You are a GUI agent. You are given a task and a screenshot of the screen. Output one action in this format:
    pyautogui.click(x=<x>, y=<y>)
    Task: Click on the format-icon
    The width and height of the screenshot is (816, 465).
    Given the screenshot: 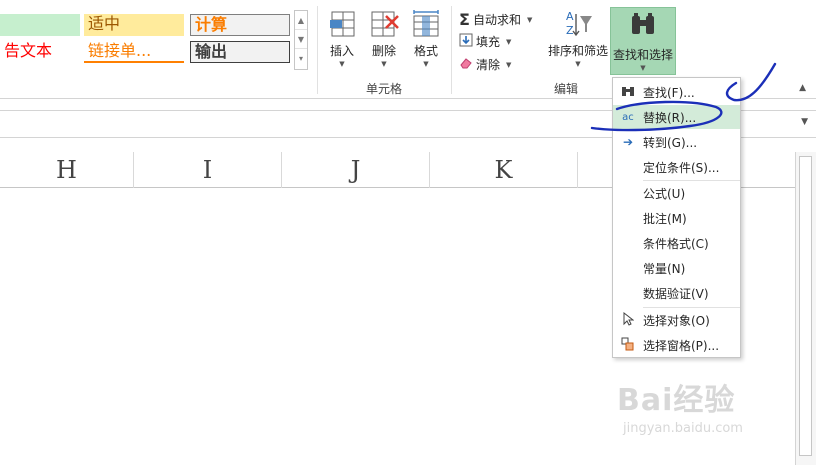 What is the action you would take?
    pyautogui.click(x=426, y=24)
    